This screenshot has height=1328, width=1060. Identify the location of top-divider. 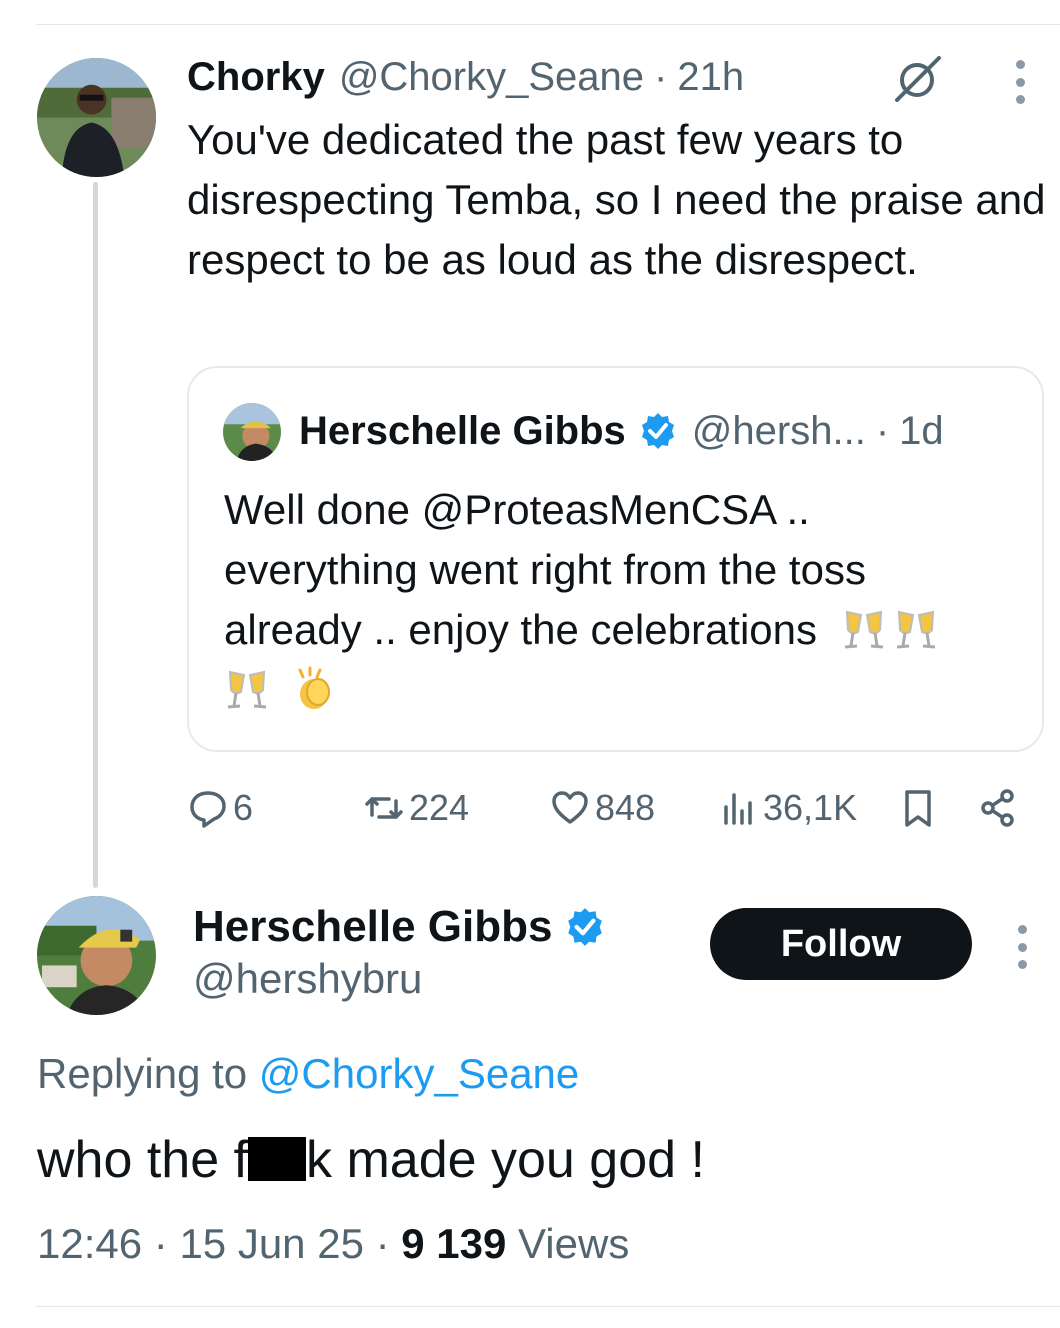
(548, 24).